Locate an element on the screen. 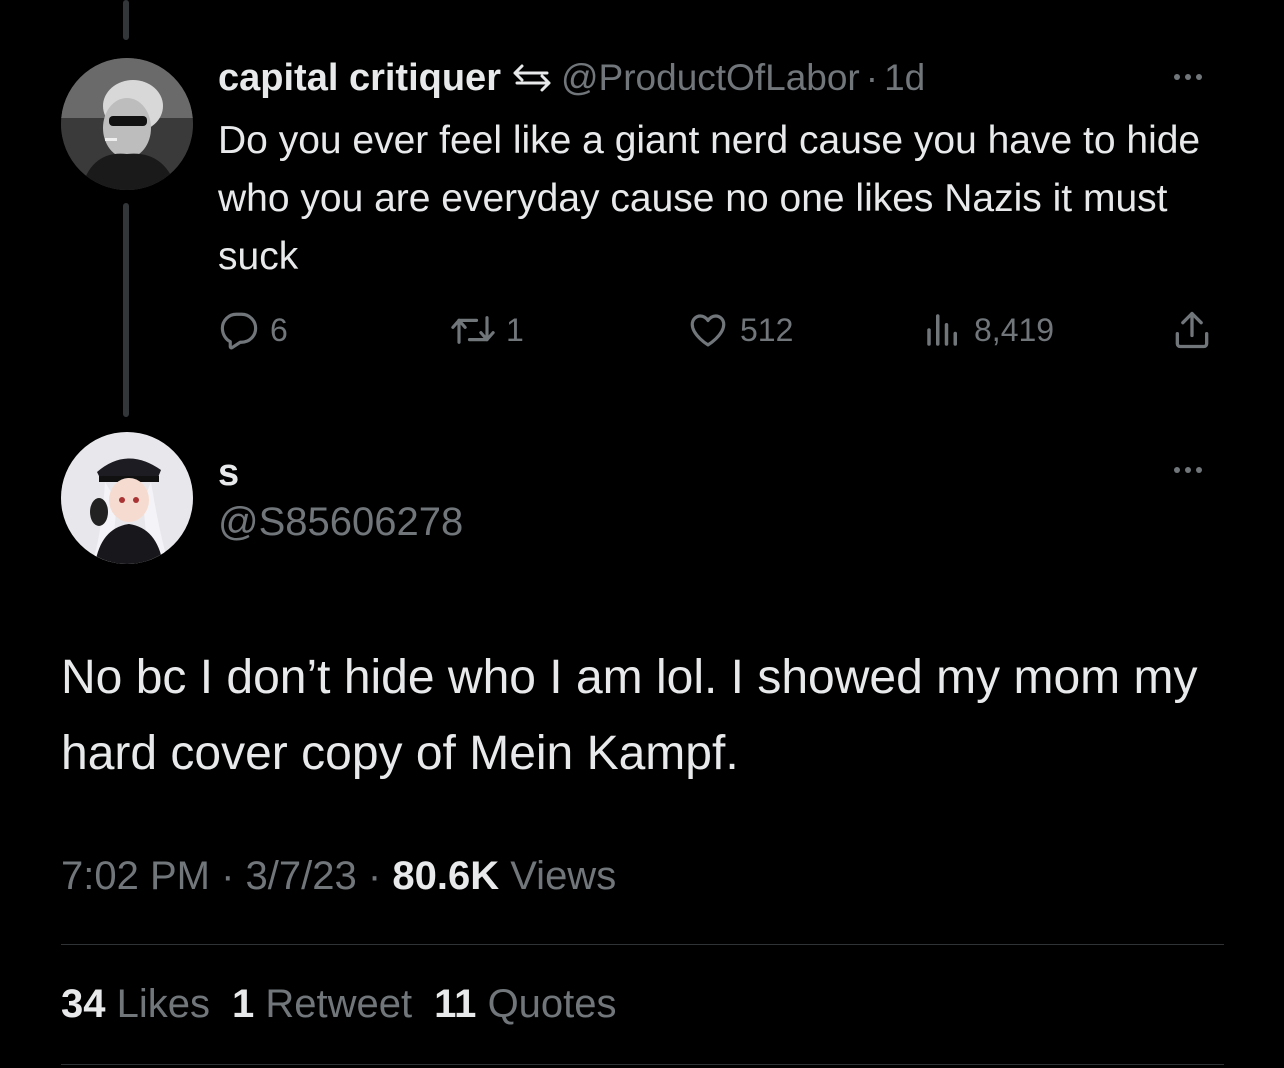 The width and height of the screenshot is (1284, 1068). quotes-stat: 11 Quotes is located at coordinates (525, 1004).